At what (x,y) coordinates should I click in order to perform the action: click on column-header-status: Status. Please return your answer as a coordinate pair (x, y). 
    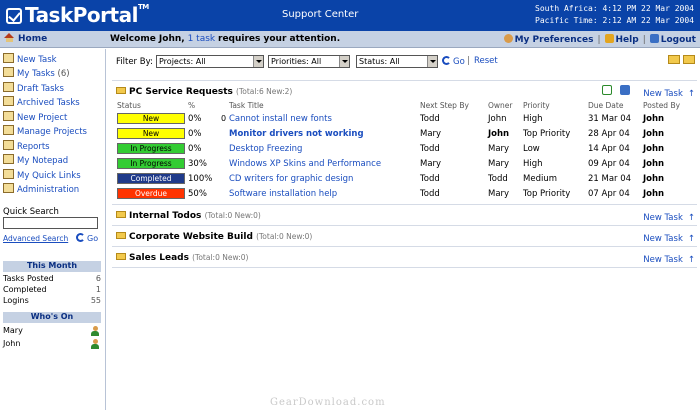
    Looking at the image, I should click on (129, 105).